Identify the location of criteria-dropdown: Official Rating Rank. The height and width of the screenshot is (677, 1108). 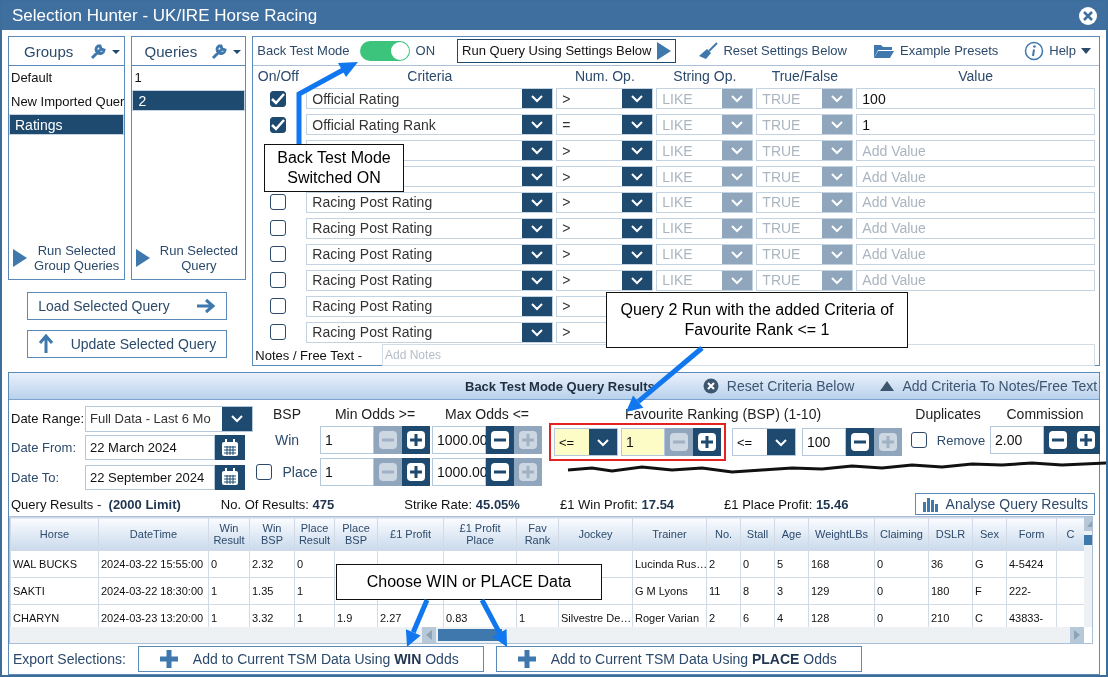
(430, 125).